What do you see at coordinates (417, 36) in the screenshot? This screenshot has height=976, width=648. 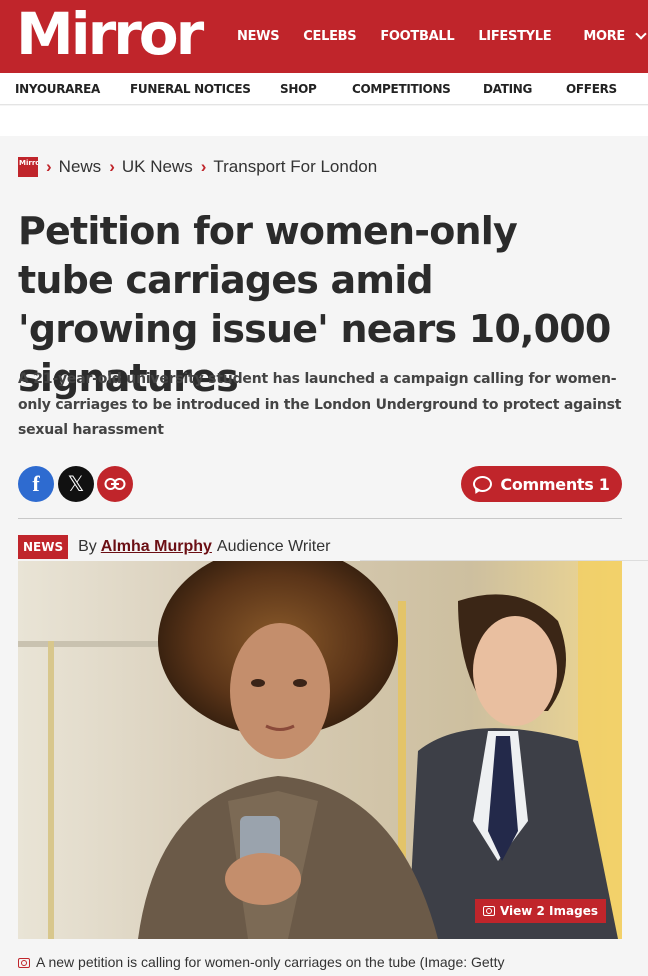 I see `nav-item-football: FOOTBALL` at bounding box center [417, 36].